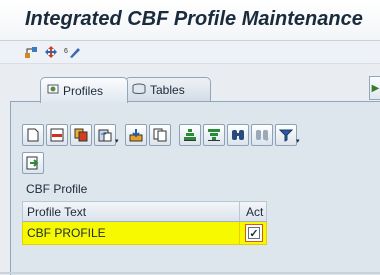  I want to click on paste-icon: ▾, so click(106, 135).